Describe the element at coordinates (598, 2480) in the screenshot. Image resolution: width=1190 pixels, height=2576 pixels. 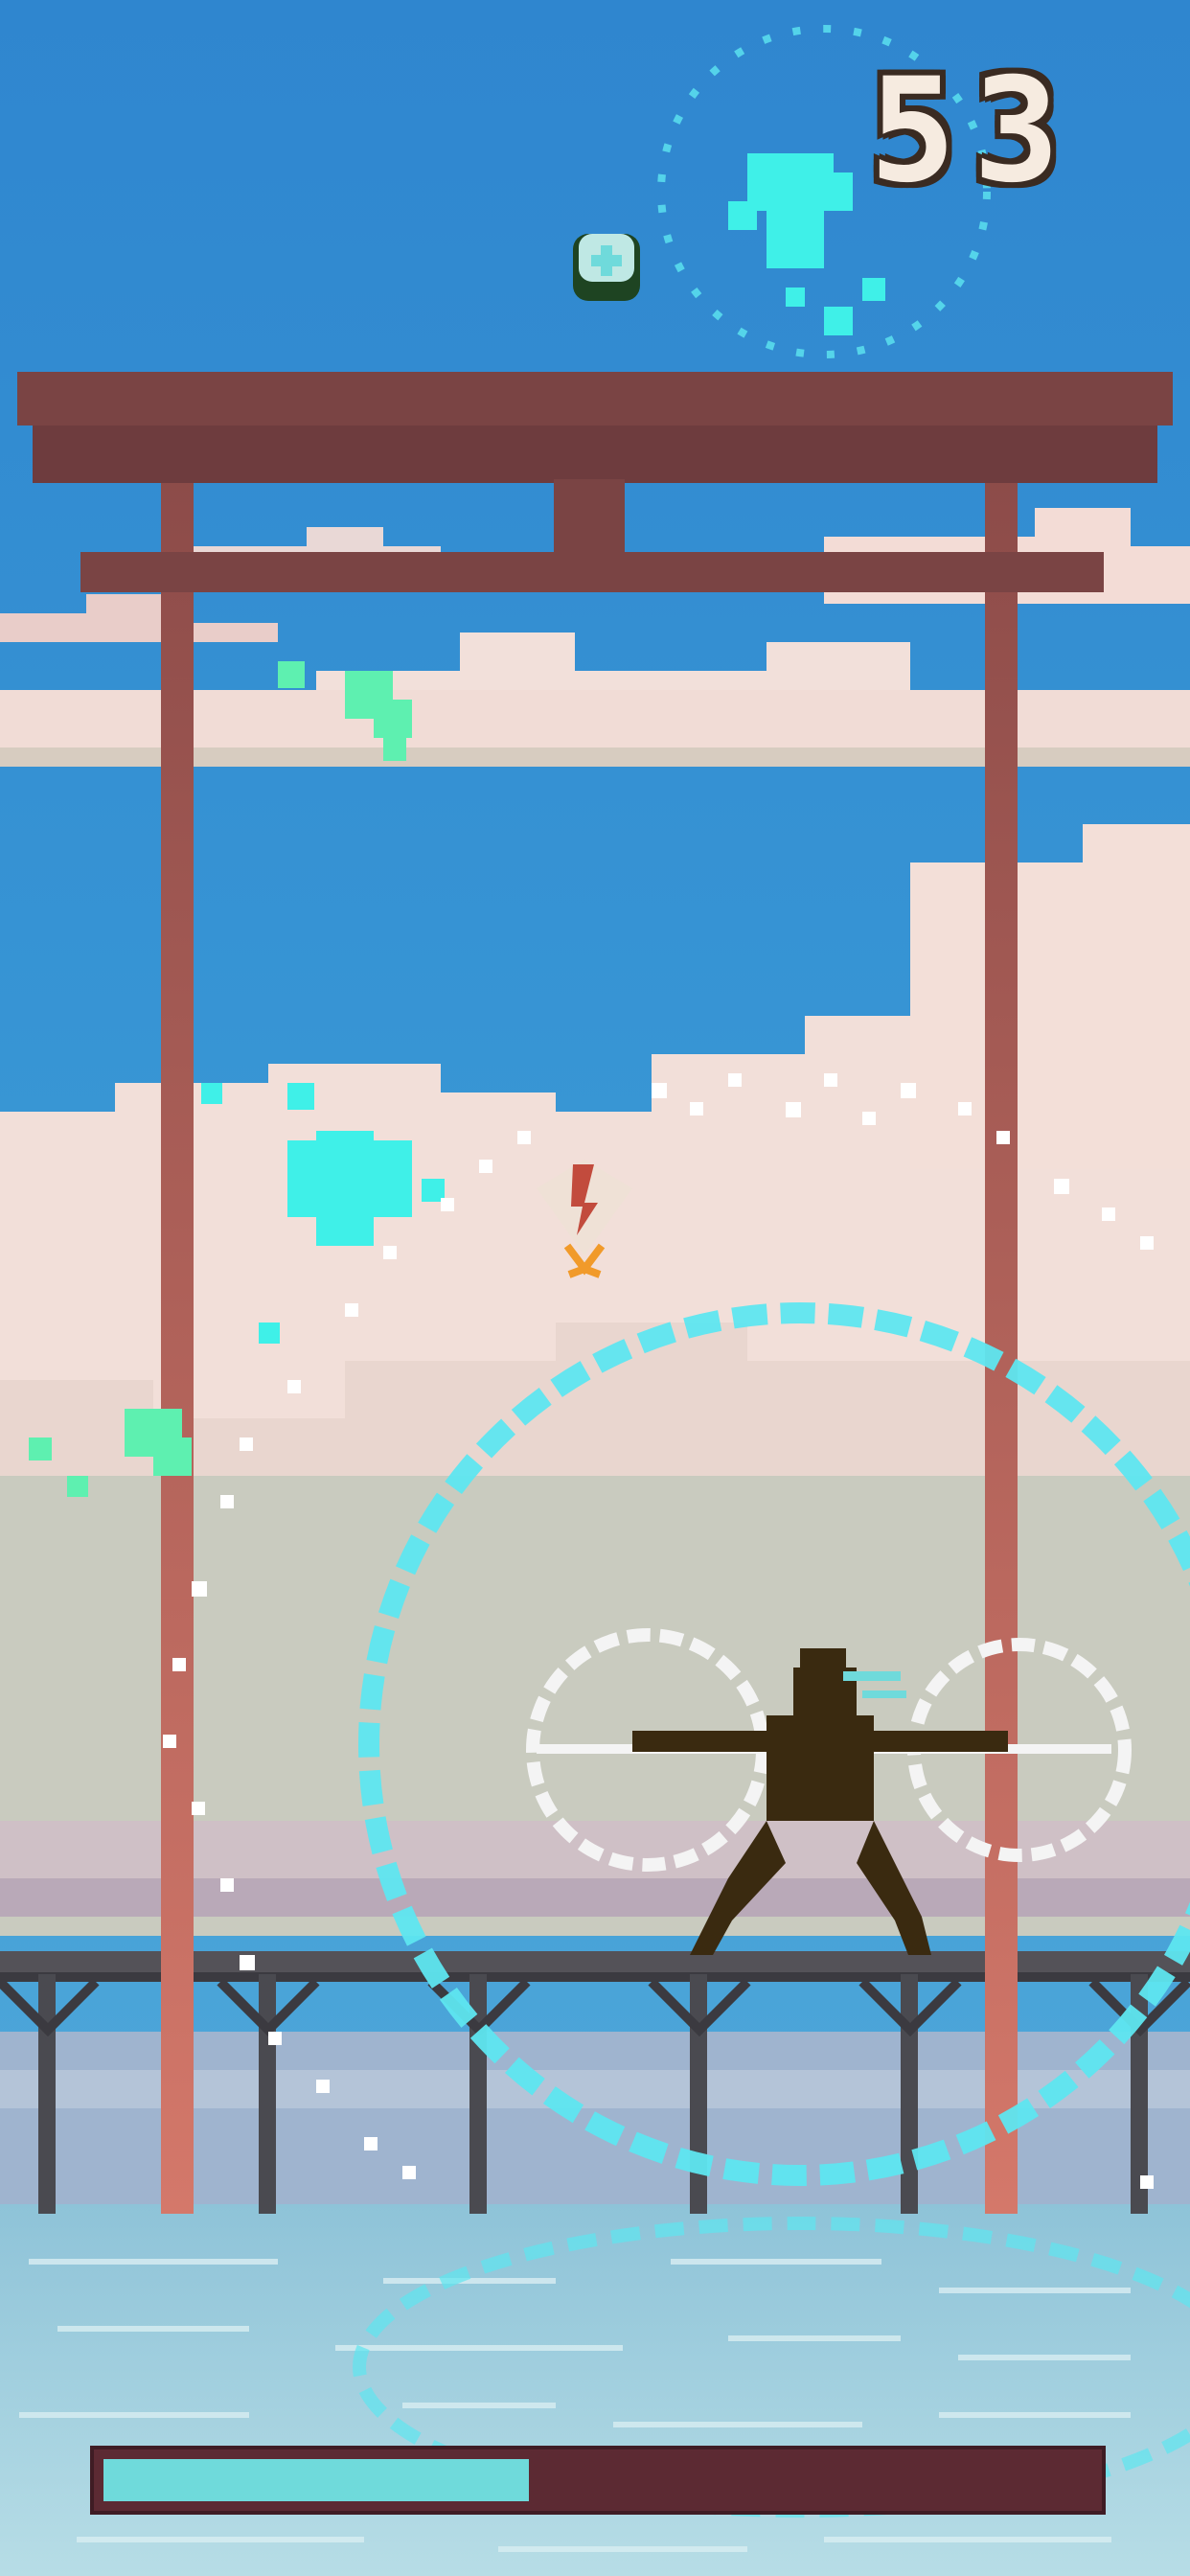
I see `energy-bar` at that location.